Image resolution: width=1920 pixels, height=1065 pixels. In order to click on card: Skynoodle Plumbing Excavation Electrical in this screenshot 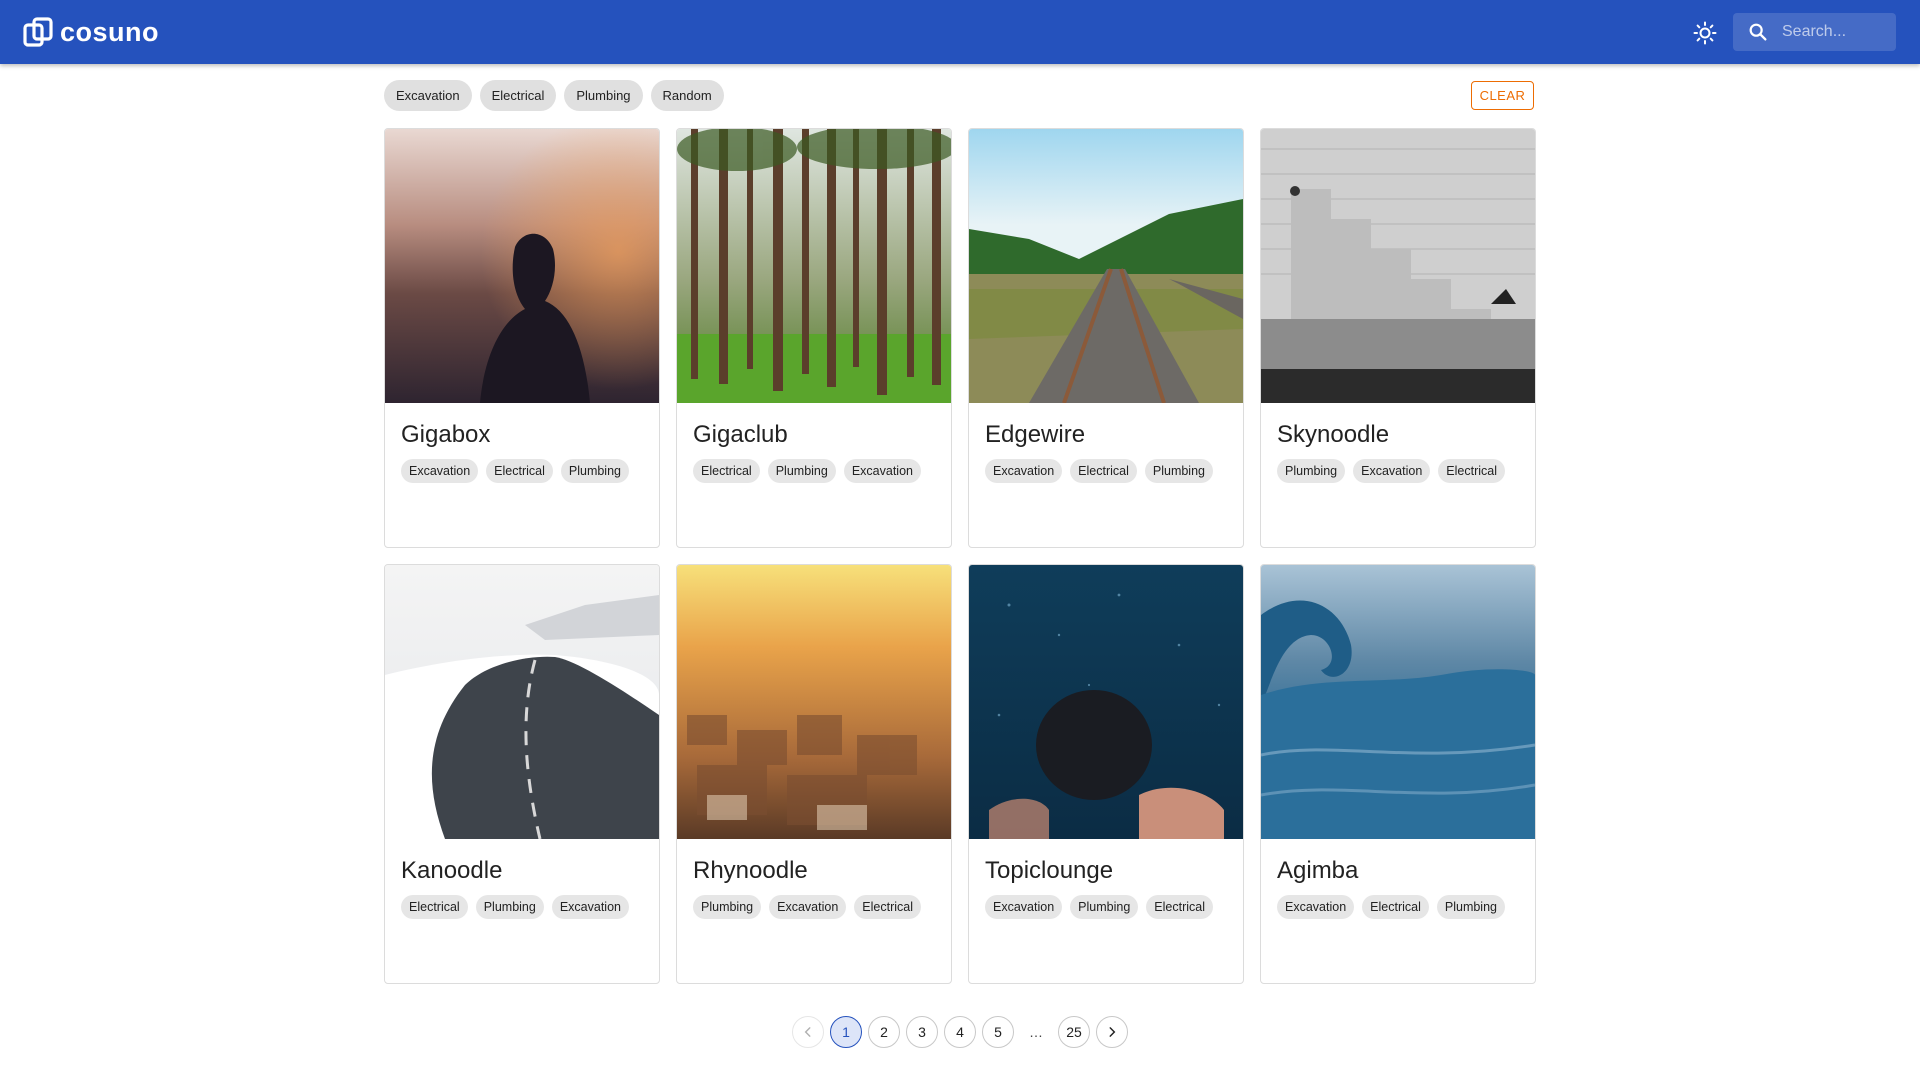, I will do `click(1398, 338)`.